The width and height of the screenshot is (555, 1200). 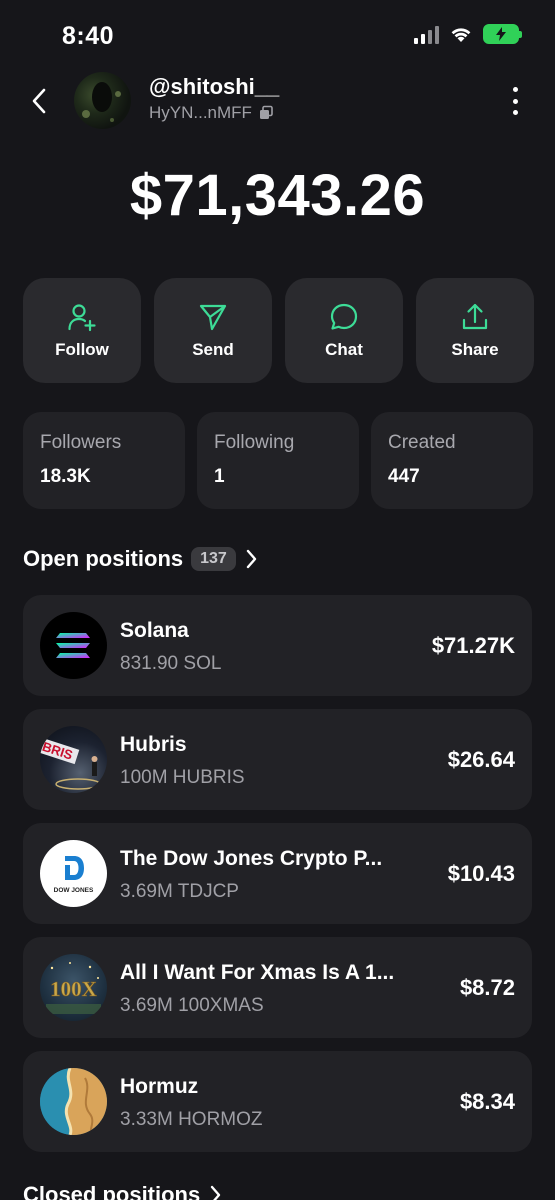 What do you see at coordinates (515, 101) in the screenshot?
I see `more-options-button` at bounding box center [515, 101].